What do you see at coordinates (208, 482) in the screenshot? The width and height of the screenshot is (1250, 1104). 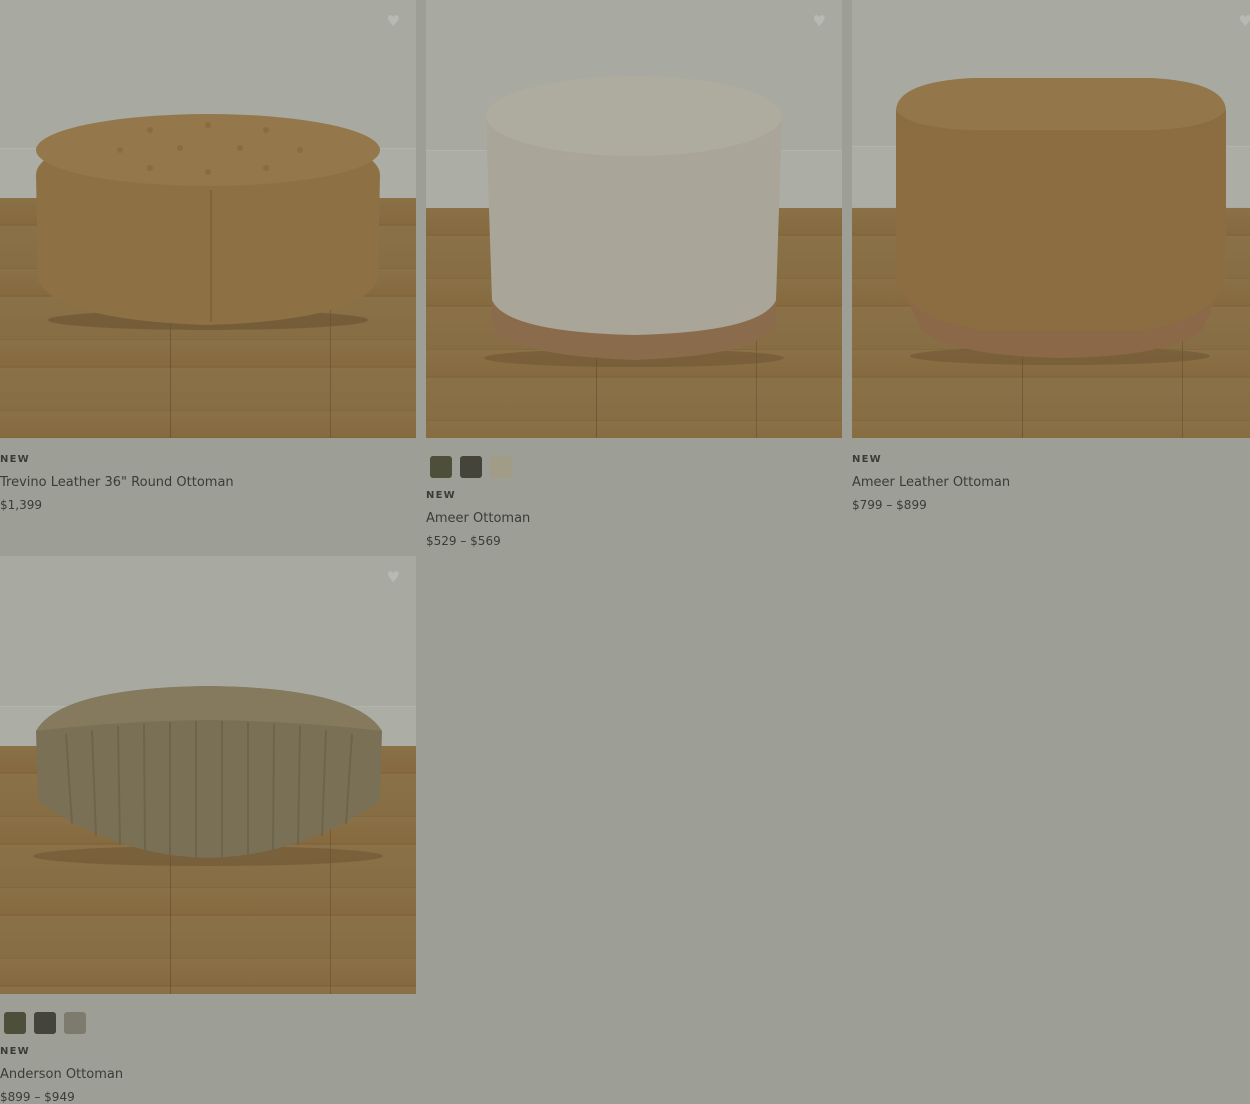 I see `product-name: Trevino Leather 36" Round Ottoman` at bounding box center [208, 482].